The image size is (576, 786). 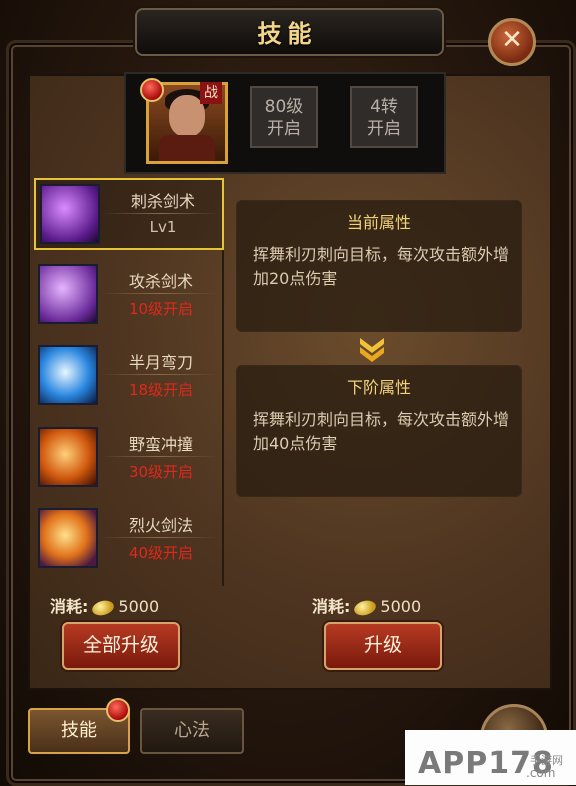 What do you see at coordinates (161, 472) in the screenshot?
I see `skill-unlock-requirement: 30级开启` at bounding box center [161, 472].